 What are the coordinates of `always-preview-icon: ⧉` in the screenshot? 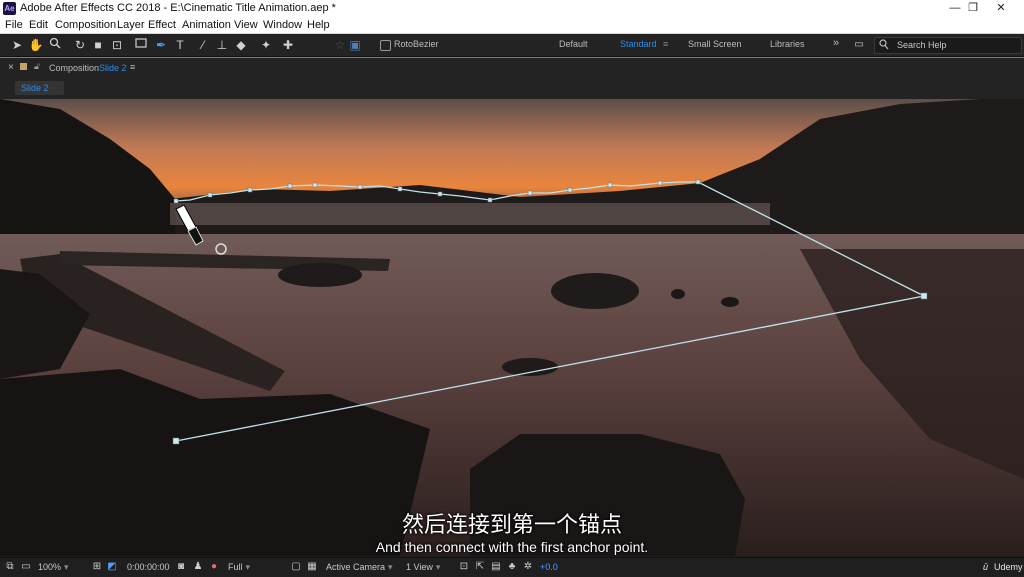 It's located at (10, 567).